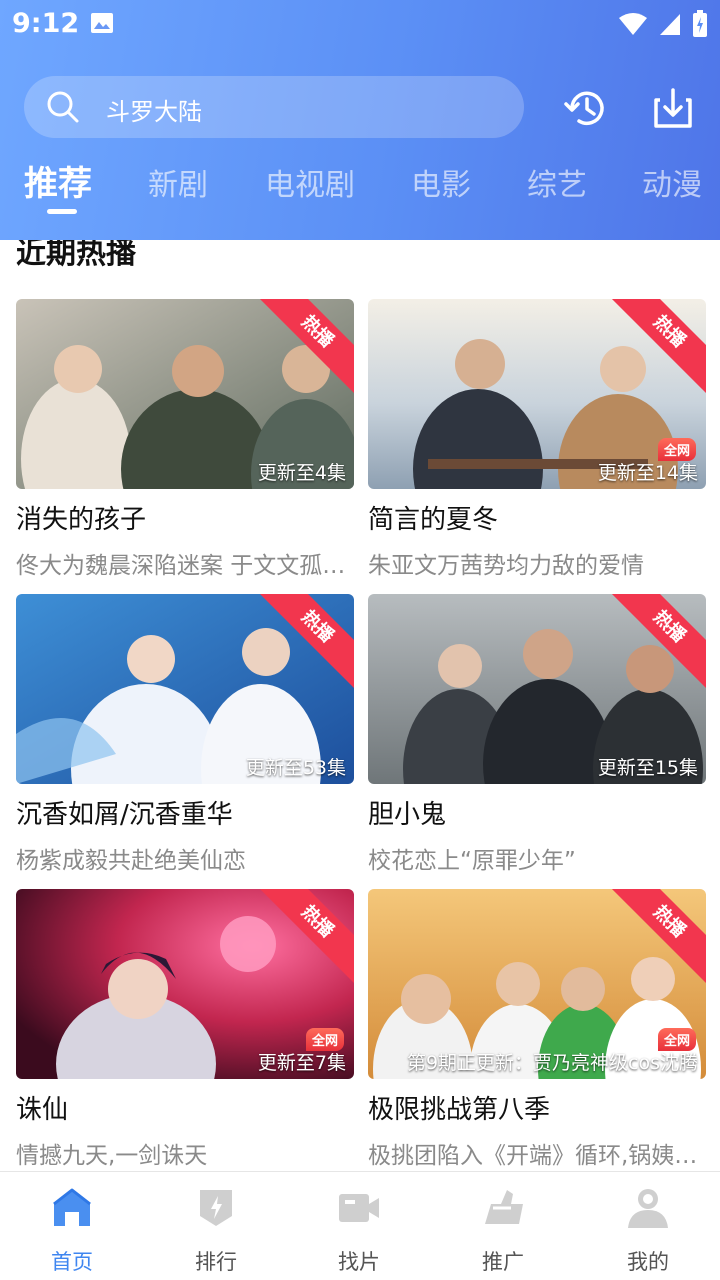 The width and height of the screenshot is (720, 1280). Describe the element at coordinates (647, 473) in the screenshot. I see `episode-status: 更新至14集` at that location.